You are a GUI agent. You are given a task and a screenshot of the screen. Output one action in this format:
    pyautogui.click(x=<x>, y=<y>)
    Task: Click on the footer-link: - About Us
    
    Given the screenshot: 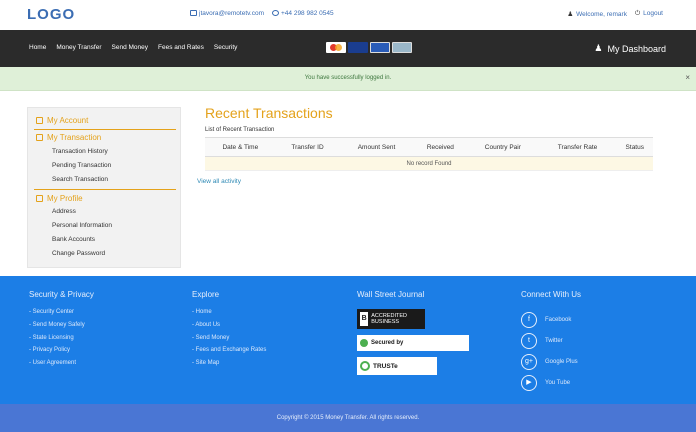 What is the action you would take?
    pyautogui.click(x=229, y=328)
    